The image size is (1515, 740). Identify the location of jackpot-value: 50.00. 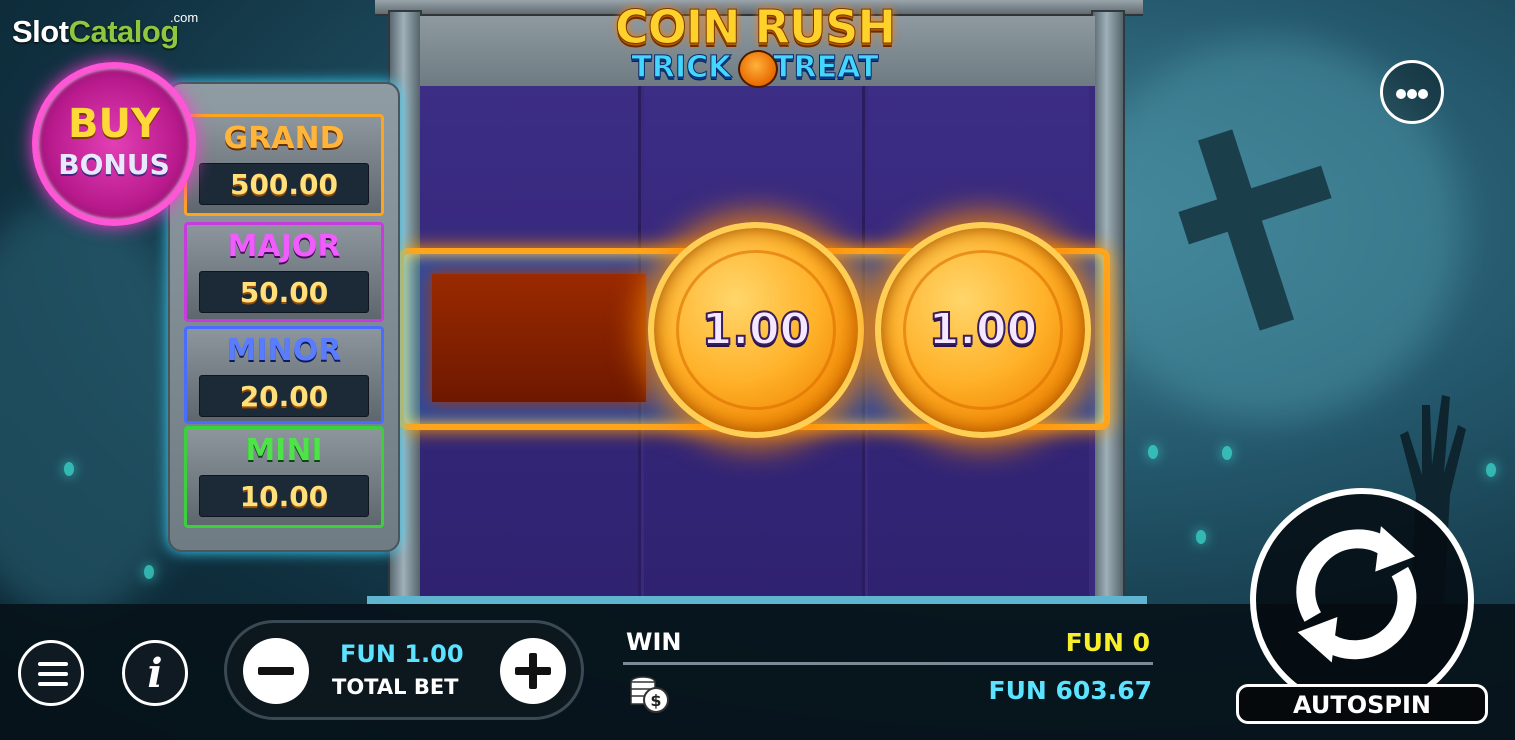
(284, 292).